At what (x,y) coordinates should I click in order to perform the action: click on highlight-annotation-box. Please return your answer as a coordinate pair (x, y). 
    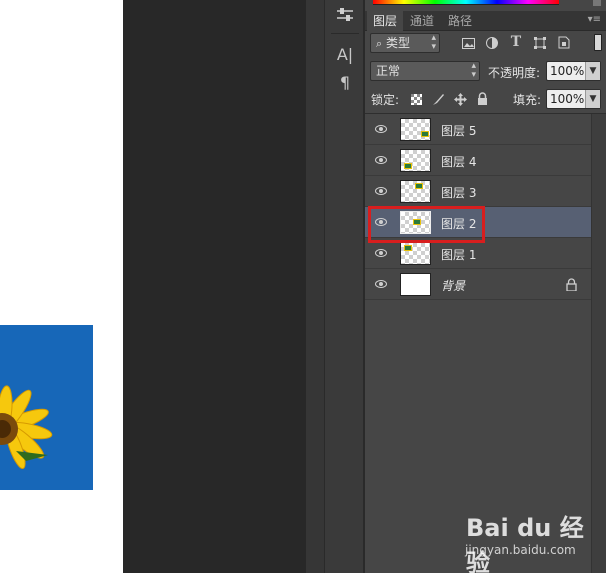
    Looking at the image, I should click on (426, 224).